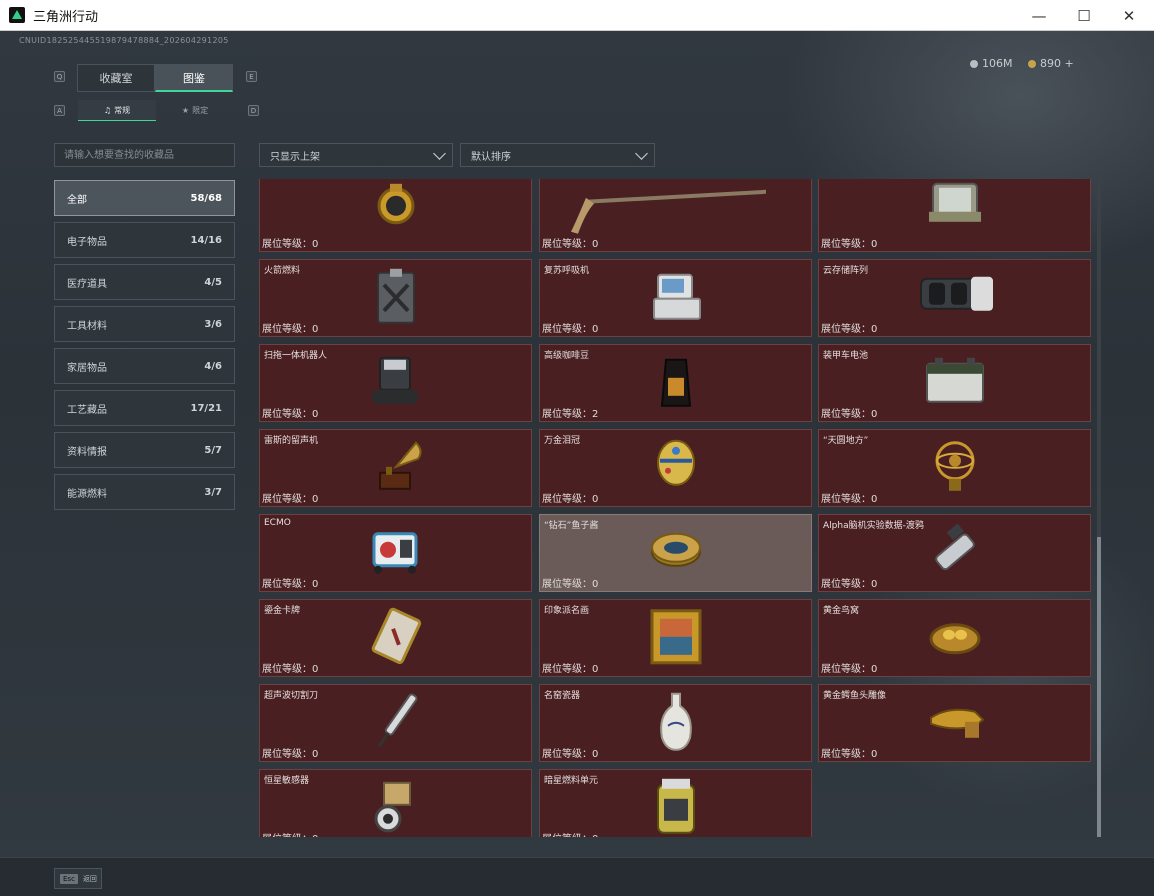 Image resolution: width=1154 pixels, height=896 pixels. I want to click on category-item: 能源燃料 3/7, so click(144, 492).